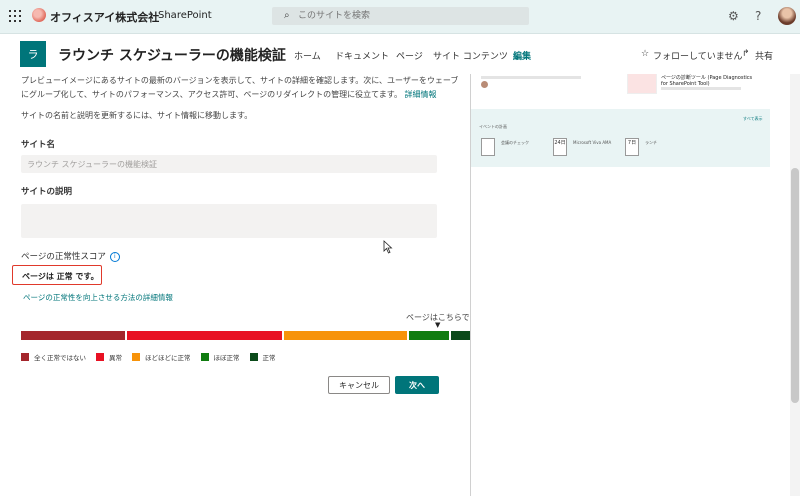 This screenshot has height=496, width=800. Describe the element at coordinates (733, 16) in the screenshot. I see `settings-gear-icon: ⚙` at that location.